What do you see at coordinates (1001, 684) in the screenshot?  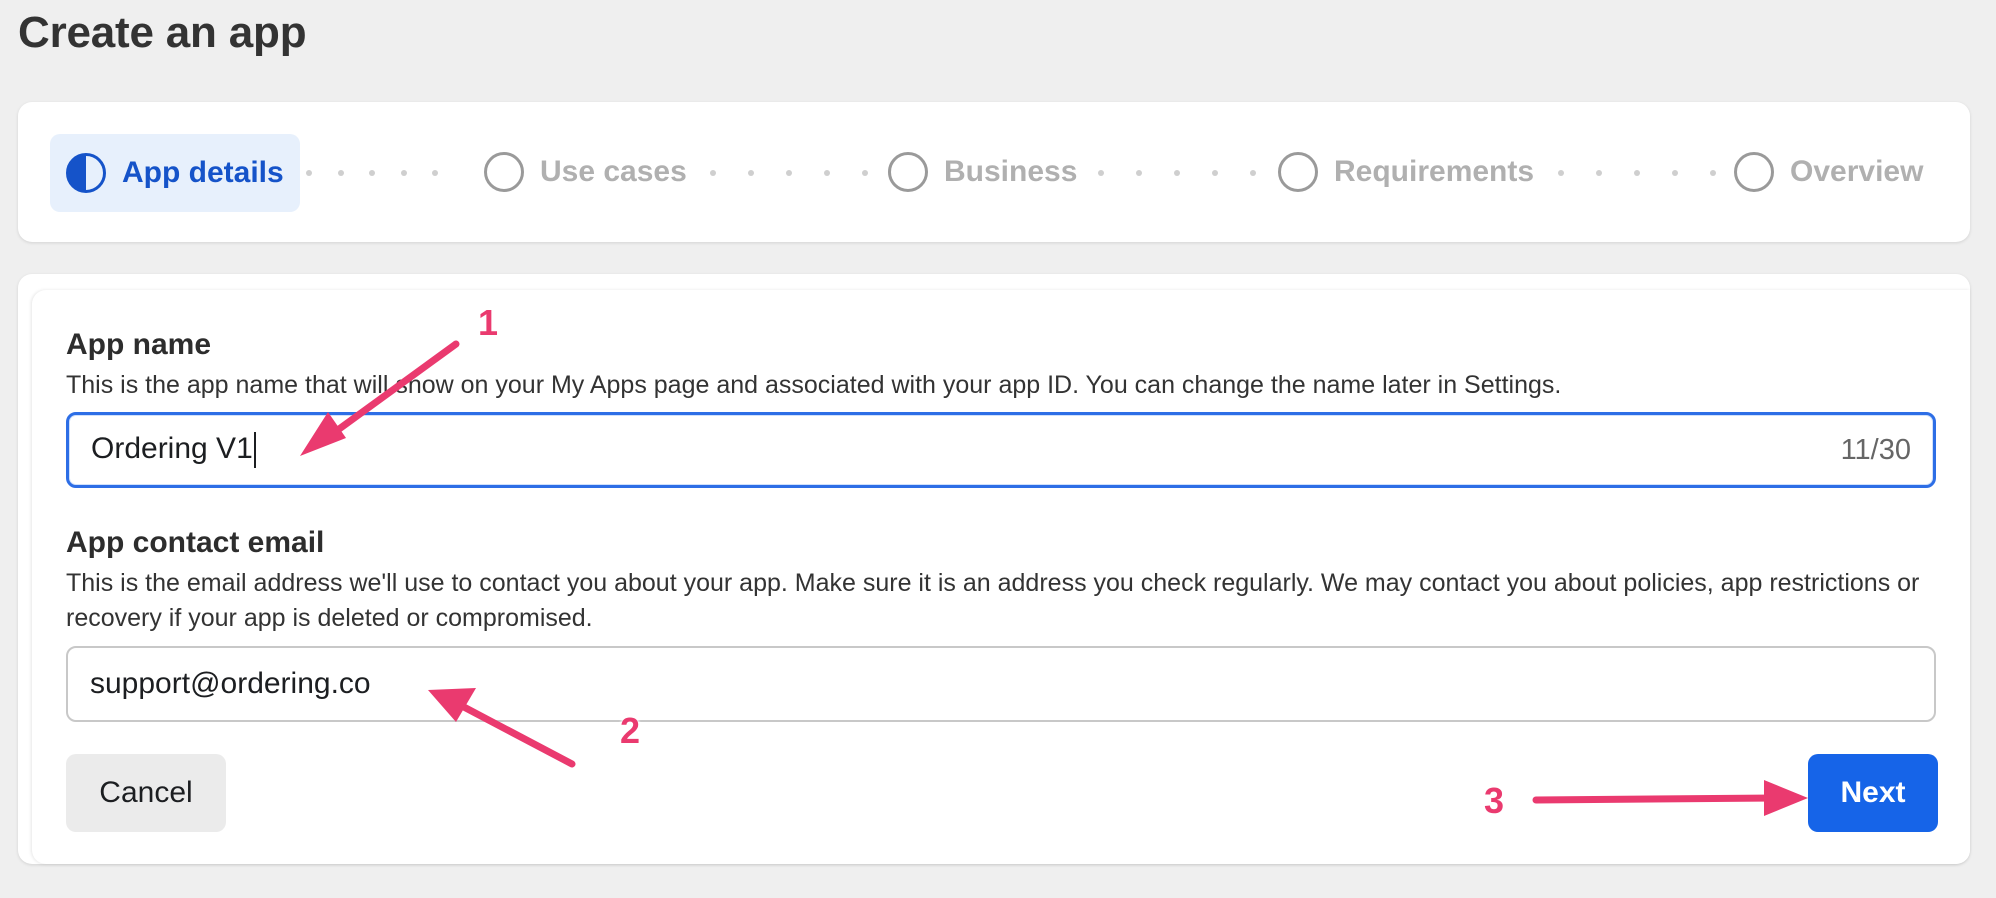 I see `contact-email-input: support@ordering.co` at bounding box center [1001, 684].